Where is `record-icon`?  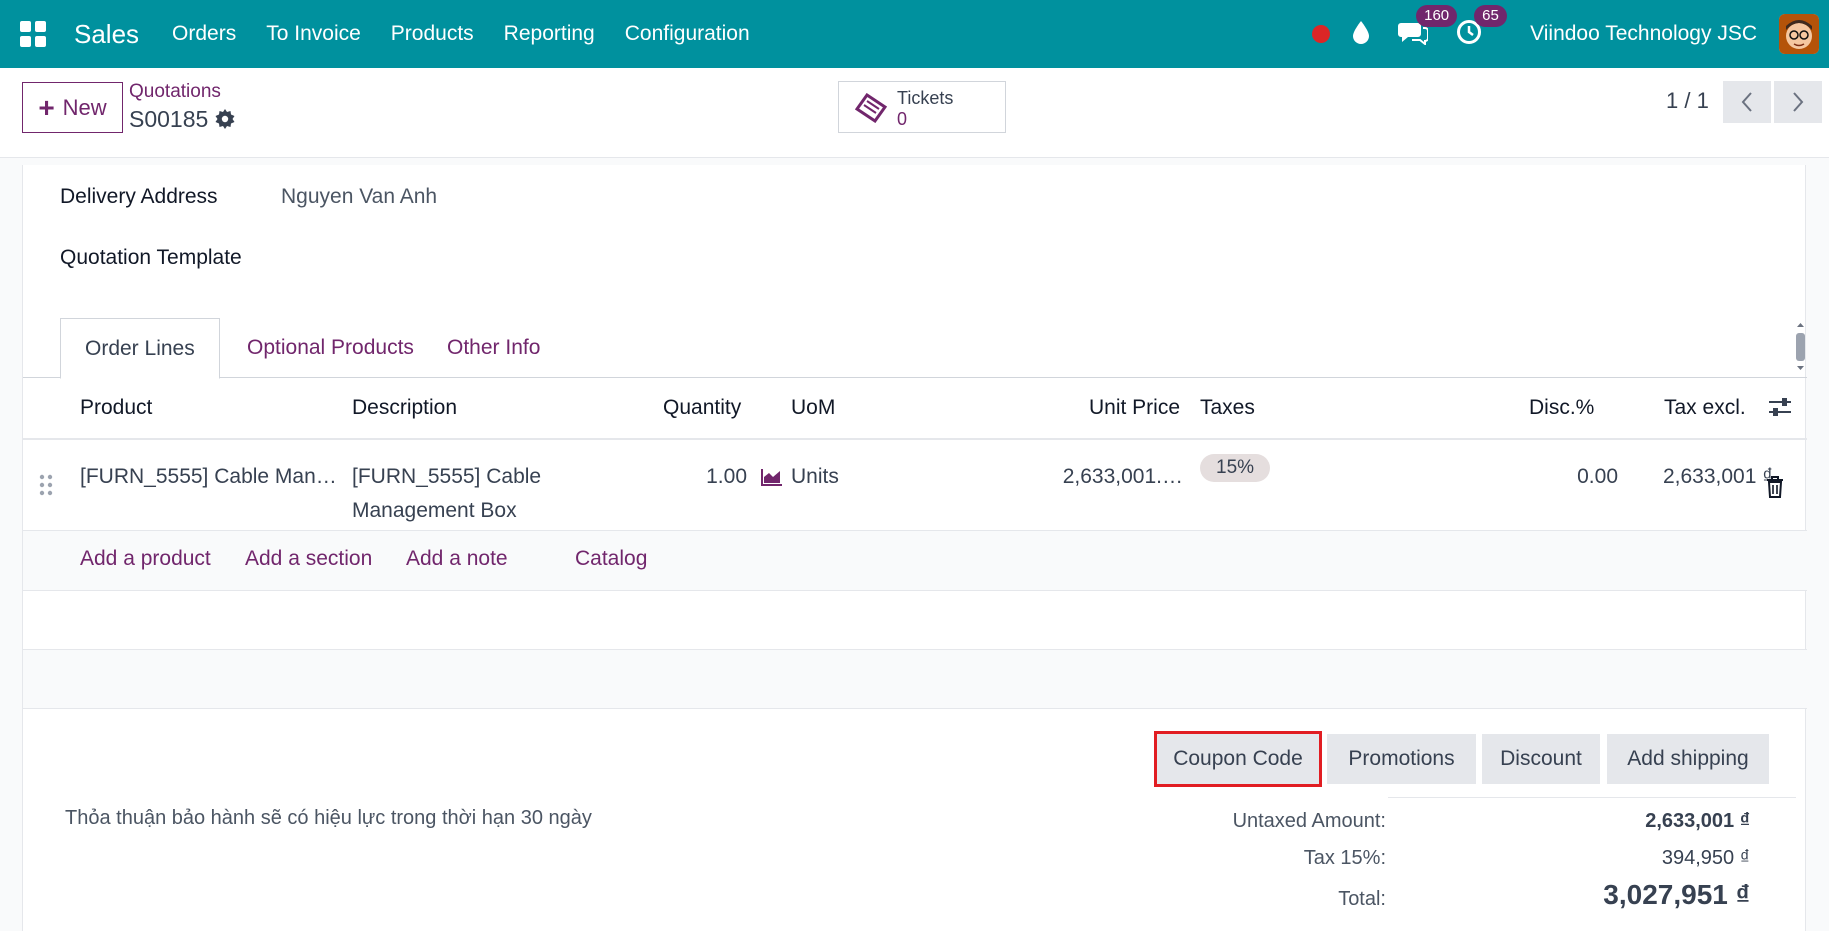 record-icon is located at coordinates (1321, 34).